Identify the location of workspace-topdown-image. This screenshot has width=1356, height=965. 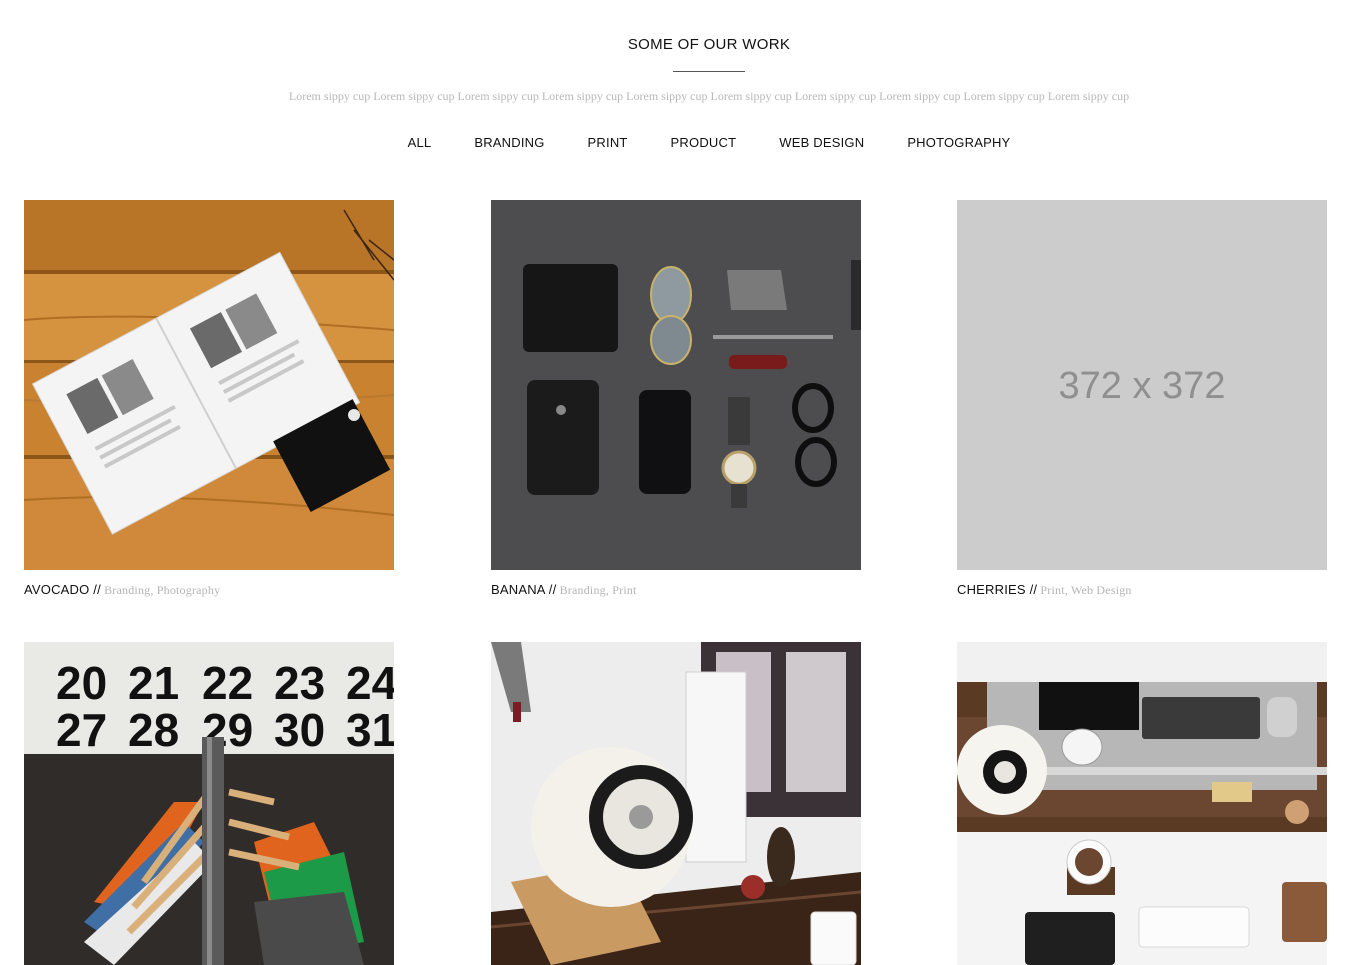
(1142, 803).